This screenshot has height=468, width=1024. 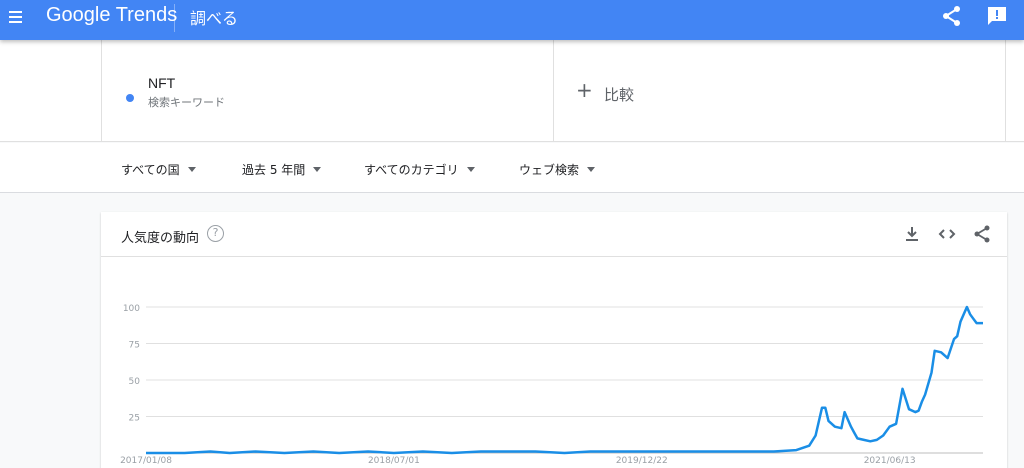 What do you see at coordinates (160, 238) in the screenshot?
I see `card-title: 人気度の動向` at bounding box center [160, 238].